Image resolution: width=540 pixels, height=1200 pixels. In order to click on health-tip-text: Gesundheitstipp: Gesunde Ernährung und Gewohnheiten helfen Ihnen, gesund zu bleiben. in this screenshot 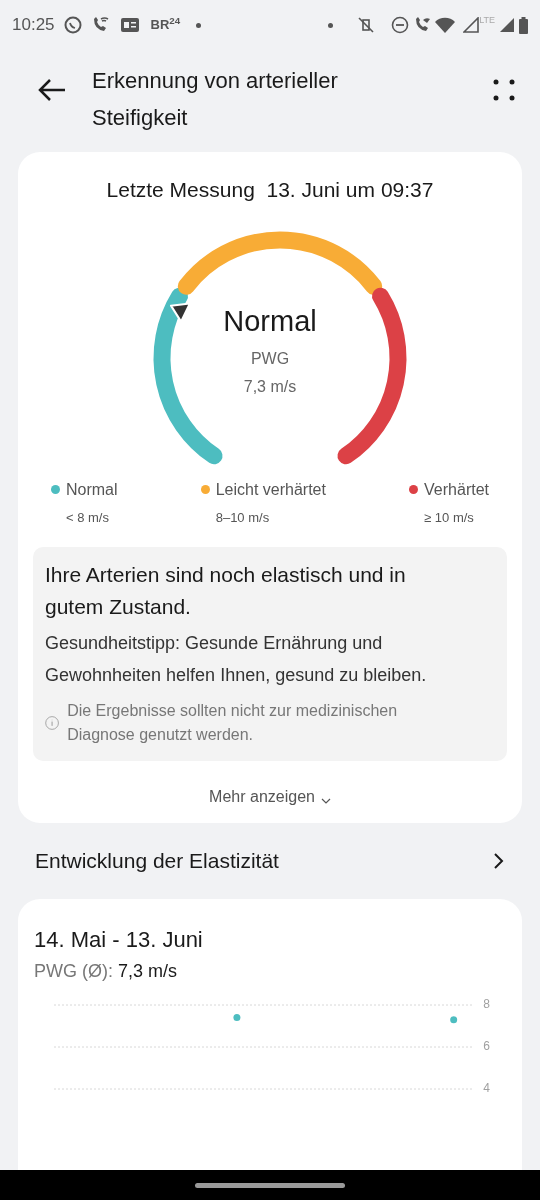, I will do `click(236, 659)`.